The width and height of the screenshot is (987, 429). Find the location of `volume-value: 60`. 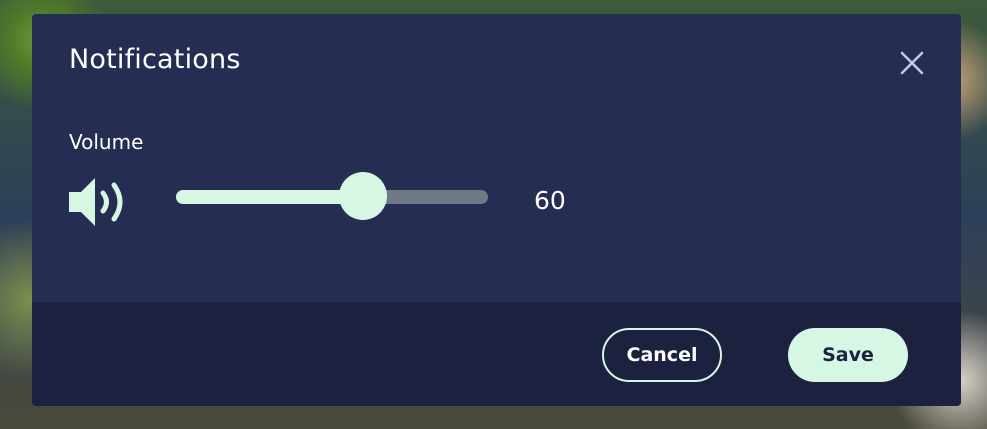

volume-value: 60 is located at coordinates (550, 200).